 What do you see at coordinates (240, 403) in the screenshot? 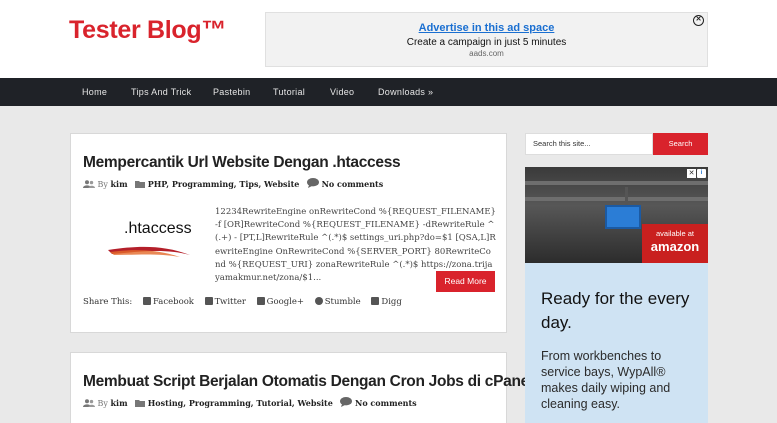
I see `post-categories: Hosting, Programming, Tutorial, Website` at bounding box center [240, 403].